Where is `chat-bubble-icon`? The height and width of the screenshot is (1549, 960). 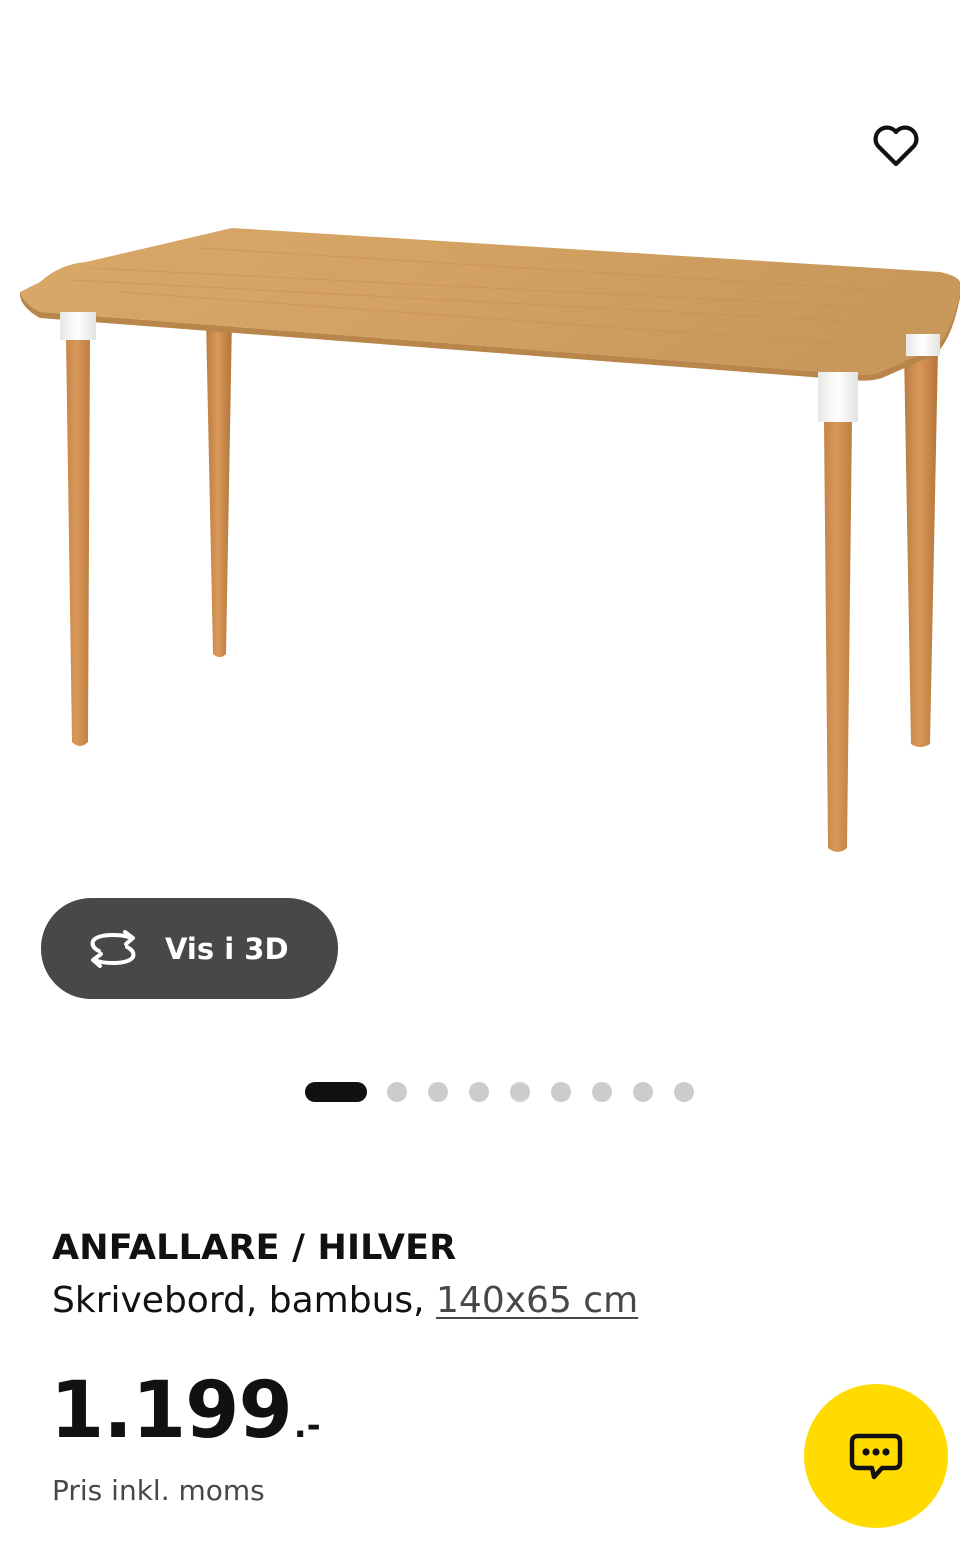 chat-bubble-icon is located at coordinates (876, 1456).